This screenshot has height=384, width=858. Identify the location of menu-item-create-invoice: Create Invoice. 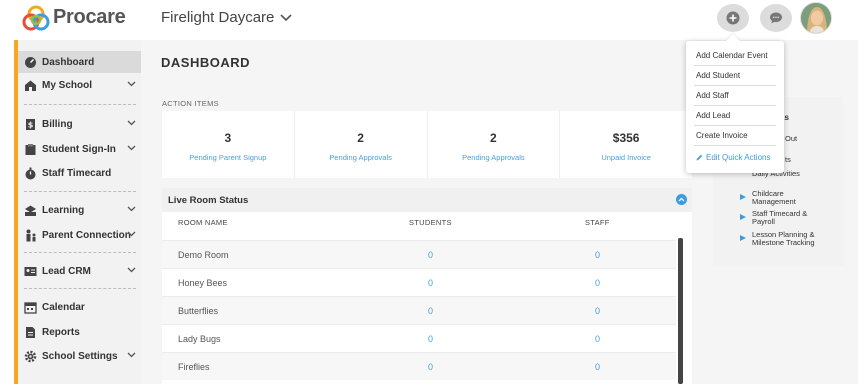
(735, 135).